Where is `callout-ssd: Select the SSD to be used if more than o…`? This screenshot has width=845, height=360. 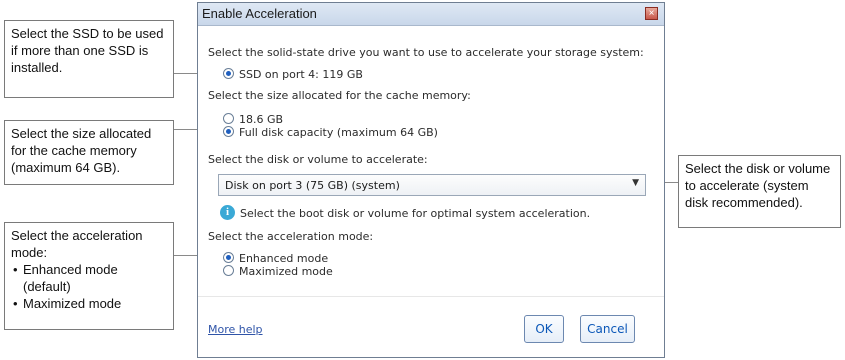 callout-ssd: Select the SSD to be used if more than o… is located at coordinates (89, 59).